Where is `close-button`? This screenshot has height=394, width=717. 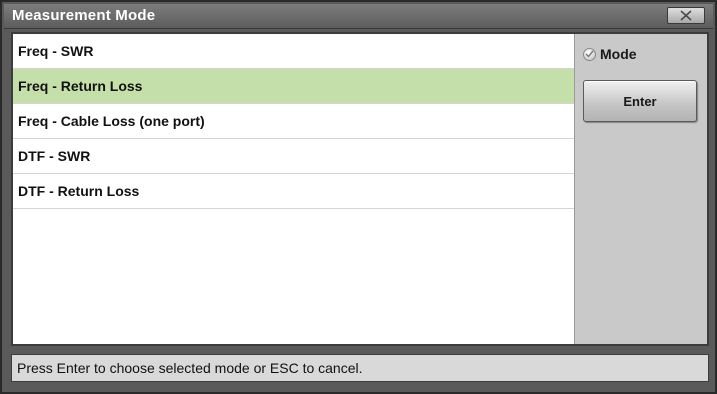 close-button is located at coordinates (686, 15).